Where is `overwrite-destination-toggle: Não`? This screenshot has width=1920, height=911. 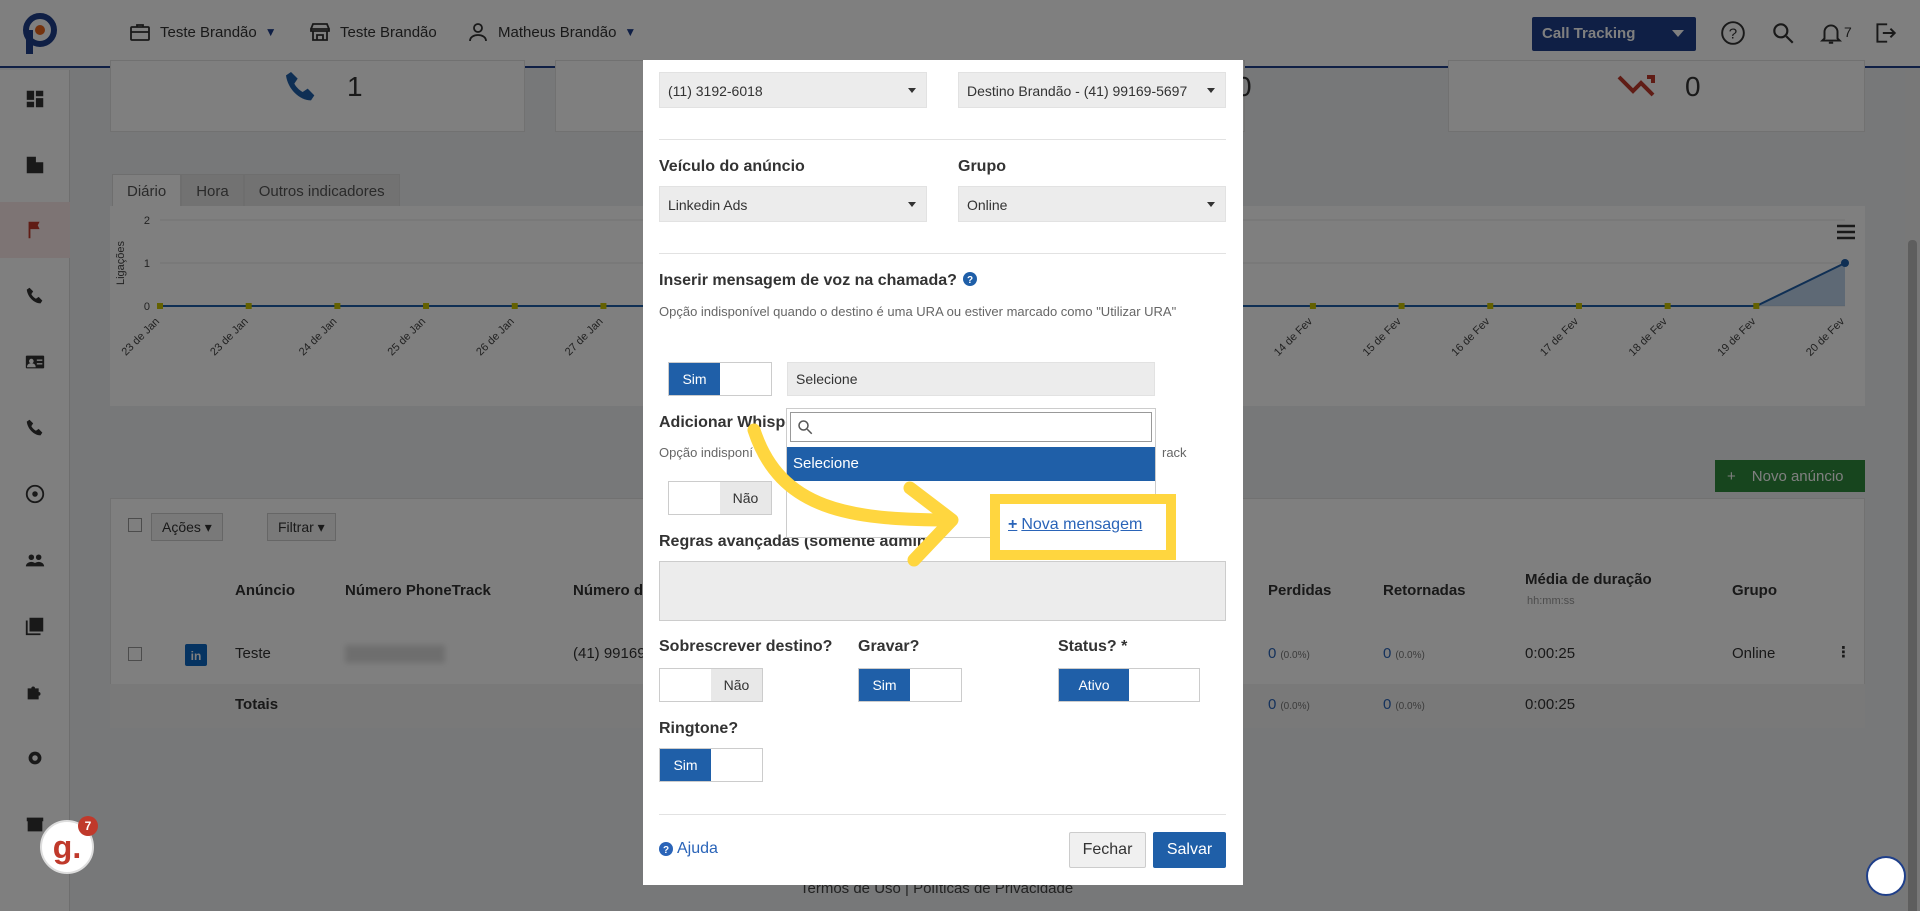 overwrite-destination-toggle: Não is located at coordinates (711, 685).